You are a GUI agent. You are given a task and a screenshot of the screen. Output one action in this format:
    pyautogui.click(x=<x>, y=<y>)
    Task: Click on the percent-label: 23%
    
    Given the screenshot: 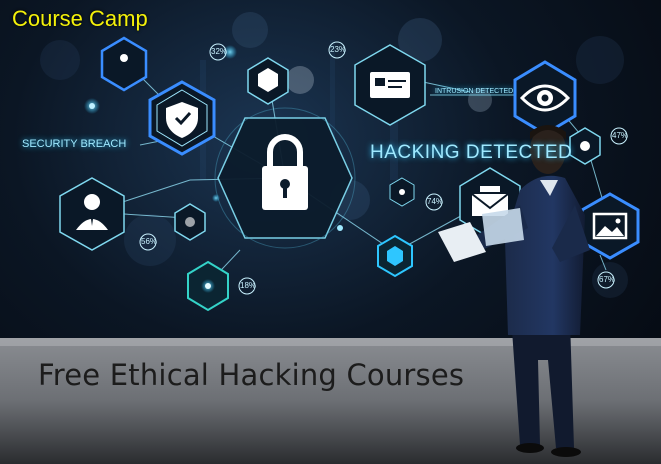 What is the action you would take?
    pyautogui.click(x=338, y=49)
    